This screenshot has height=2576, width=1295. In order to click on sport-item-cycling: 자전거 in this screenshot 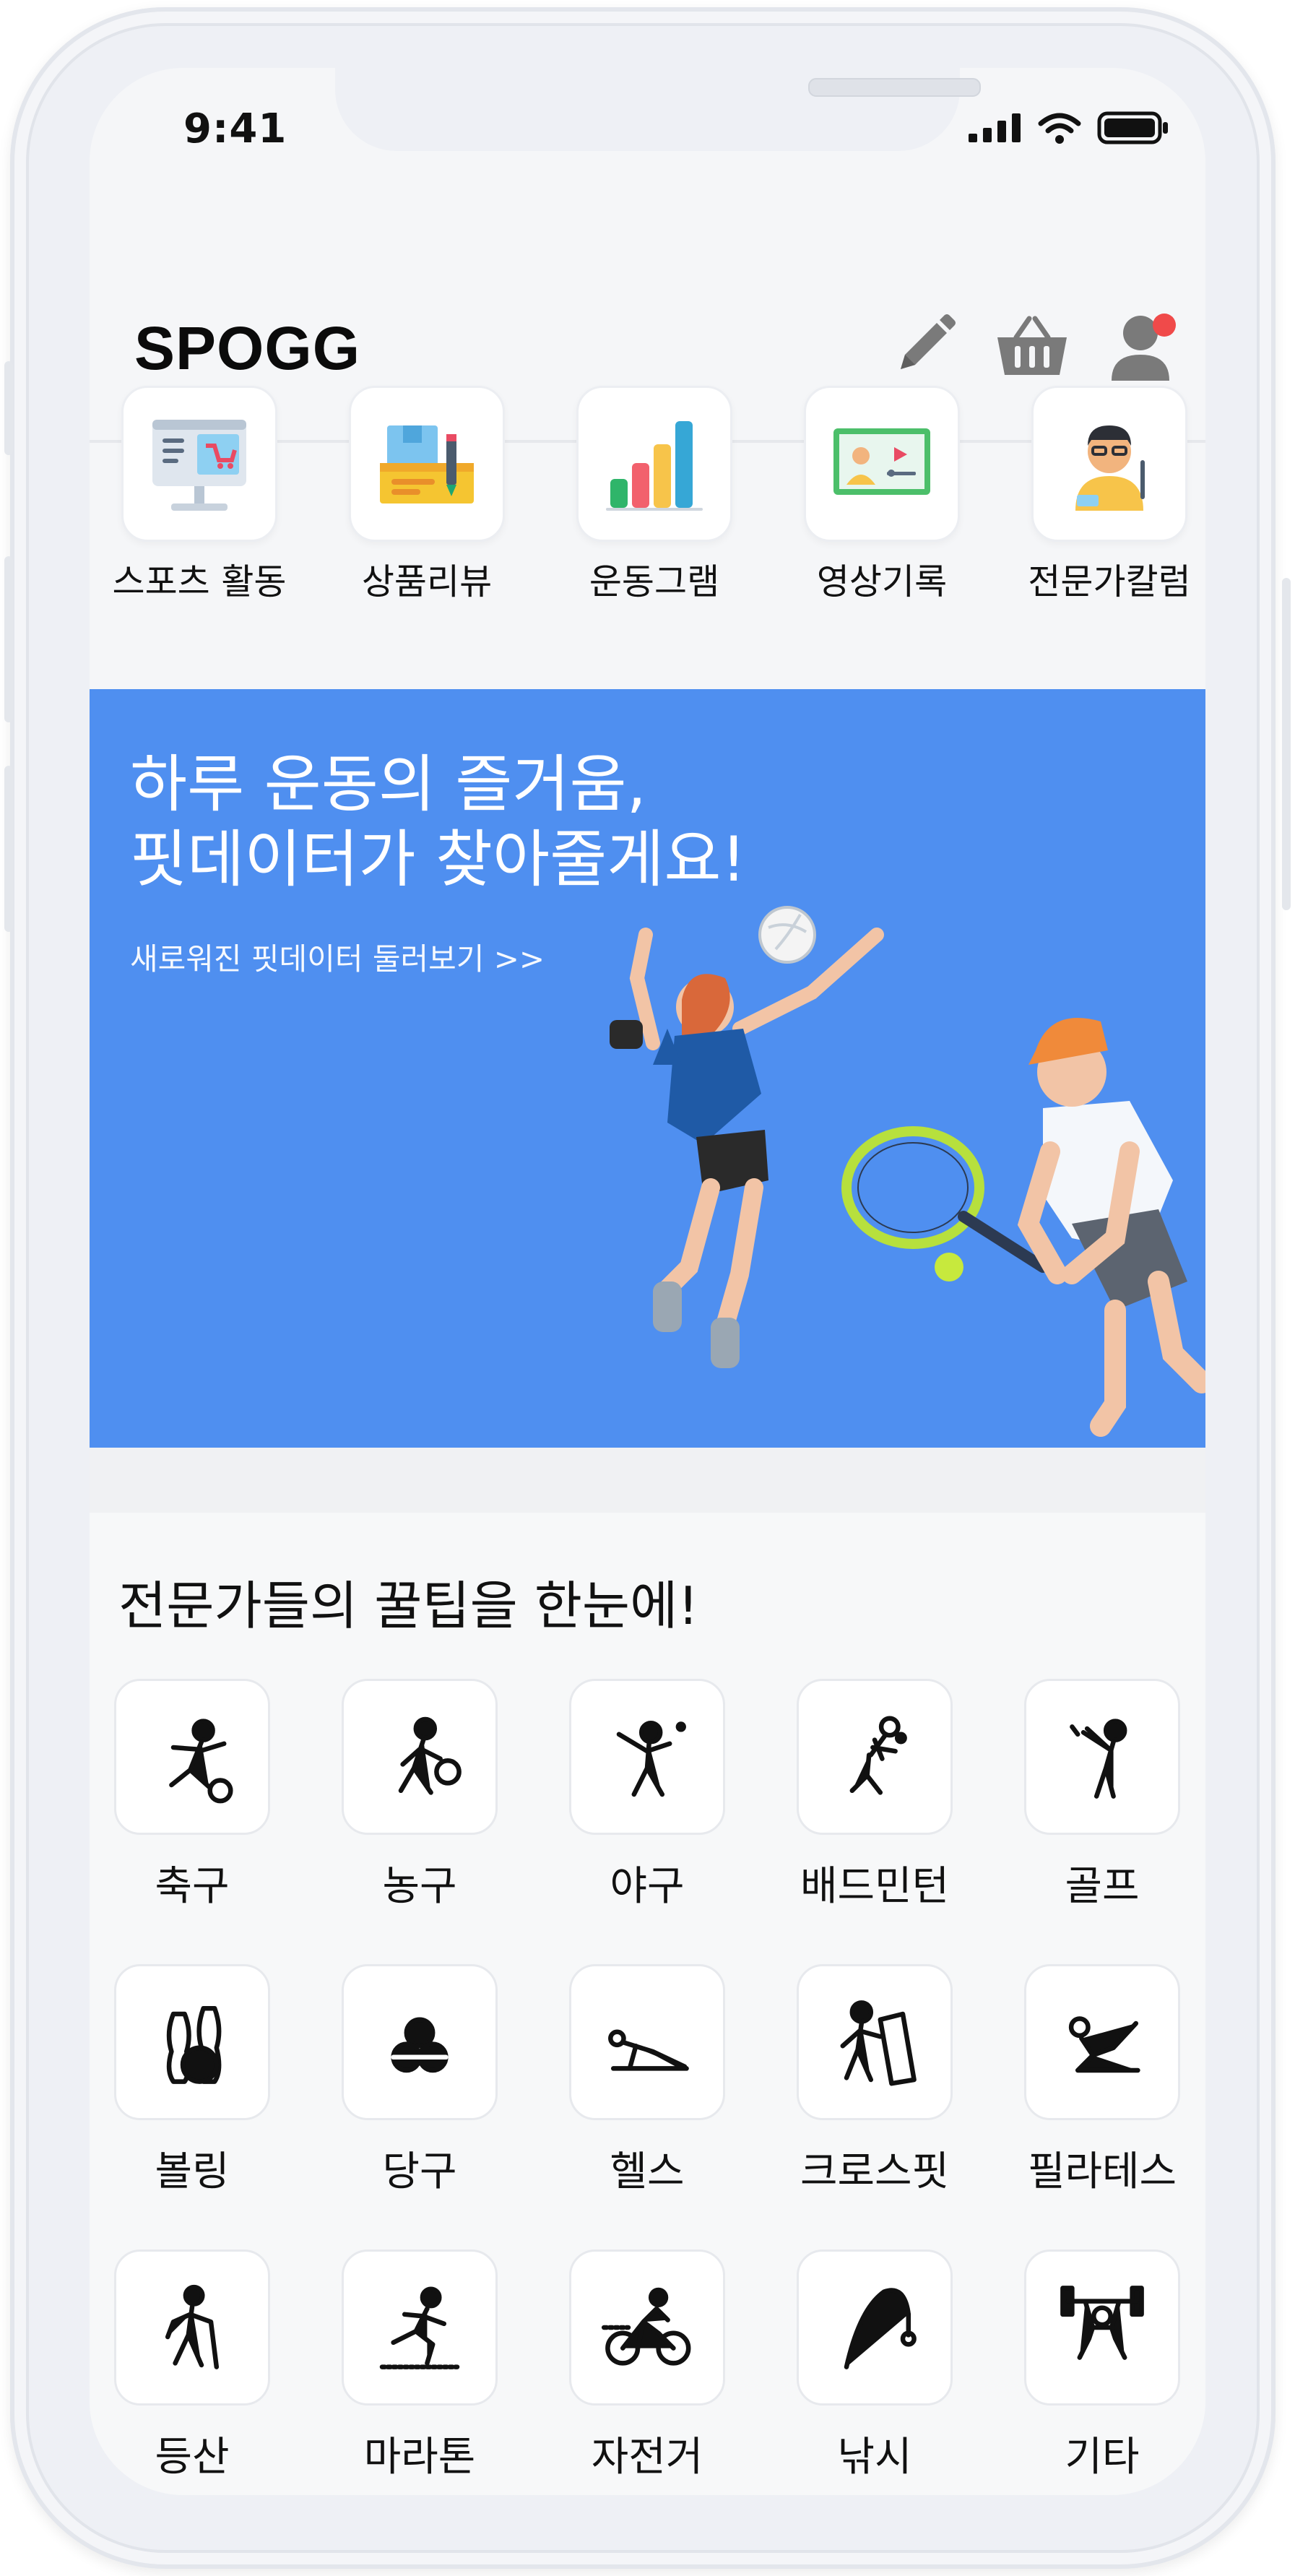, I will do `click(647, 2366)`.